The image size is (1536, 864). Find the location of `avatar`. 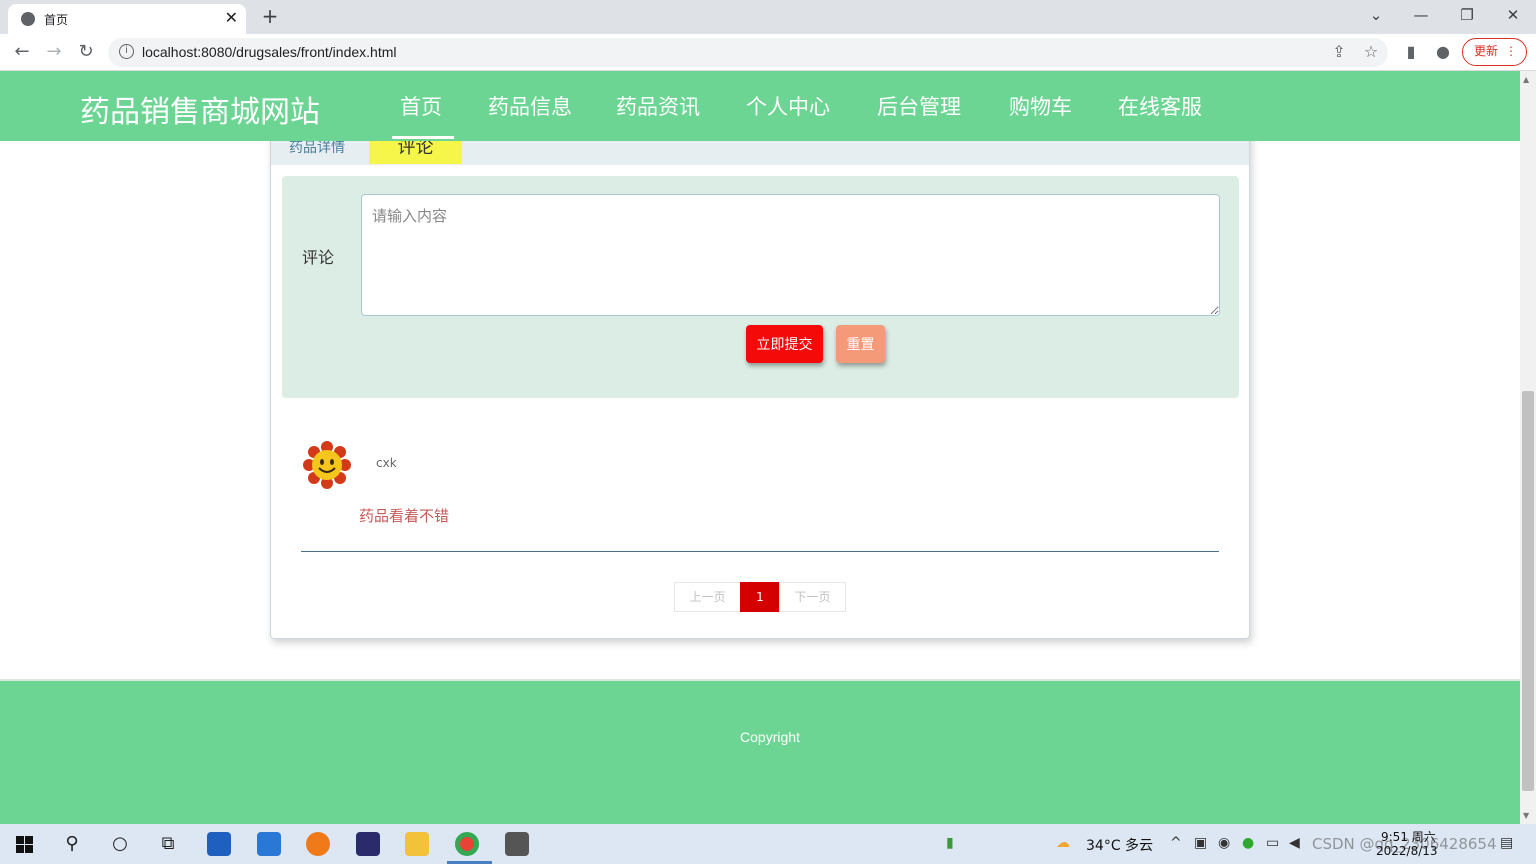

avatar is located at coordinates (327, 465).